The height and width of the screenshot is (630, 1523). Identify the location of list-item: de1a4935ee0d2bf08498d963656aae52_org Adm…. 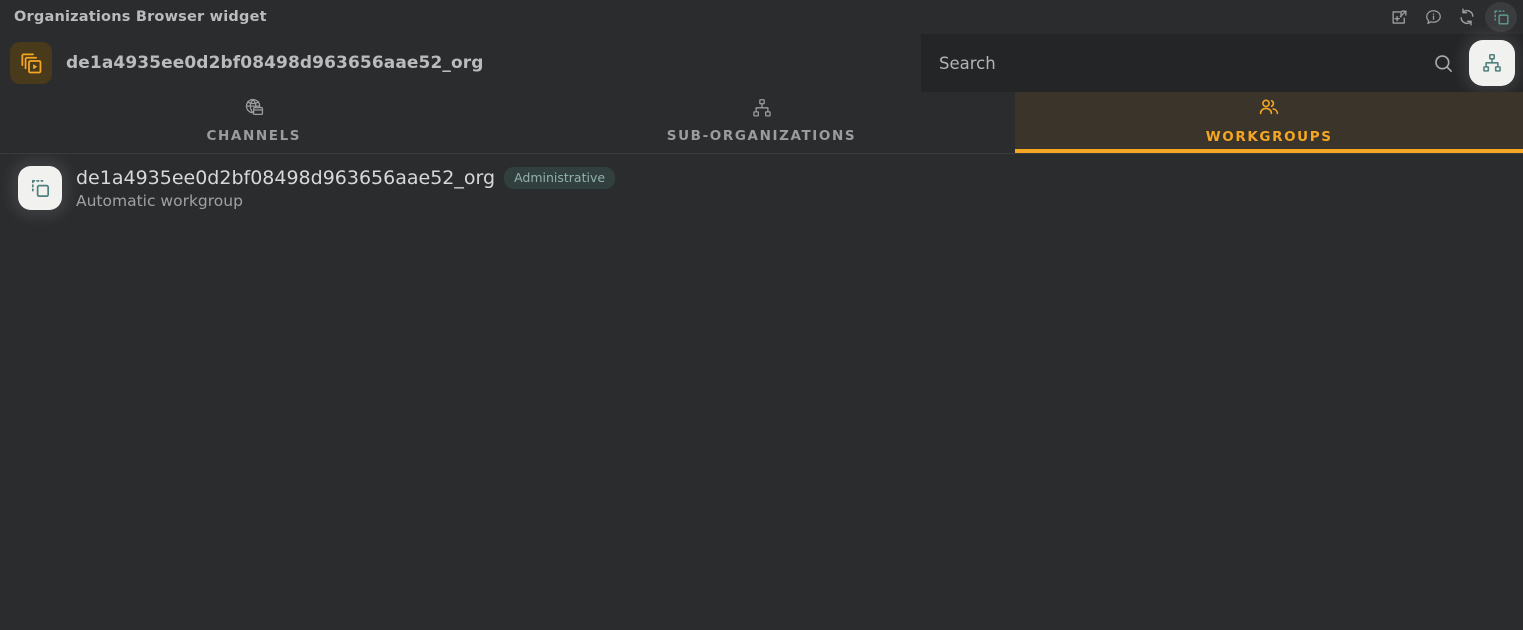
(761, 188).